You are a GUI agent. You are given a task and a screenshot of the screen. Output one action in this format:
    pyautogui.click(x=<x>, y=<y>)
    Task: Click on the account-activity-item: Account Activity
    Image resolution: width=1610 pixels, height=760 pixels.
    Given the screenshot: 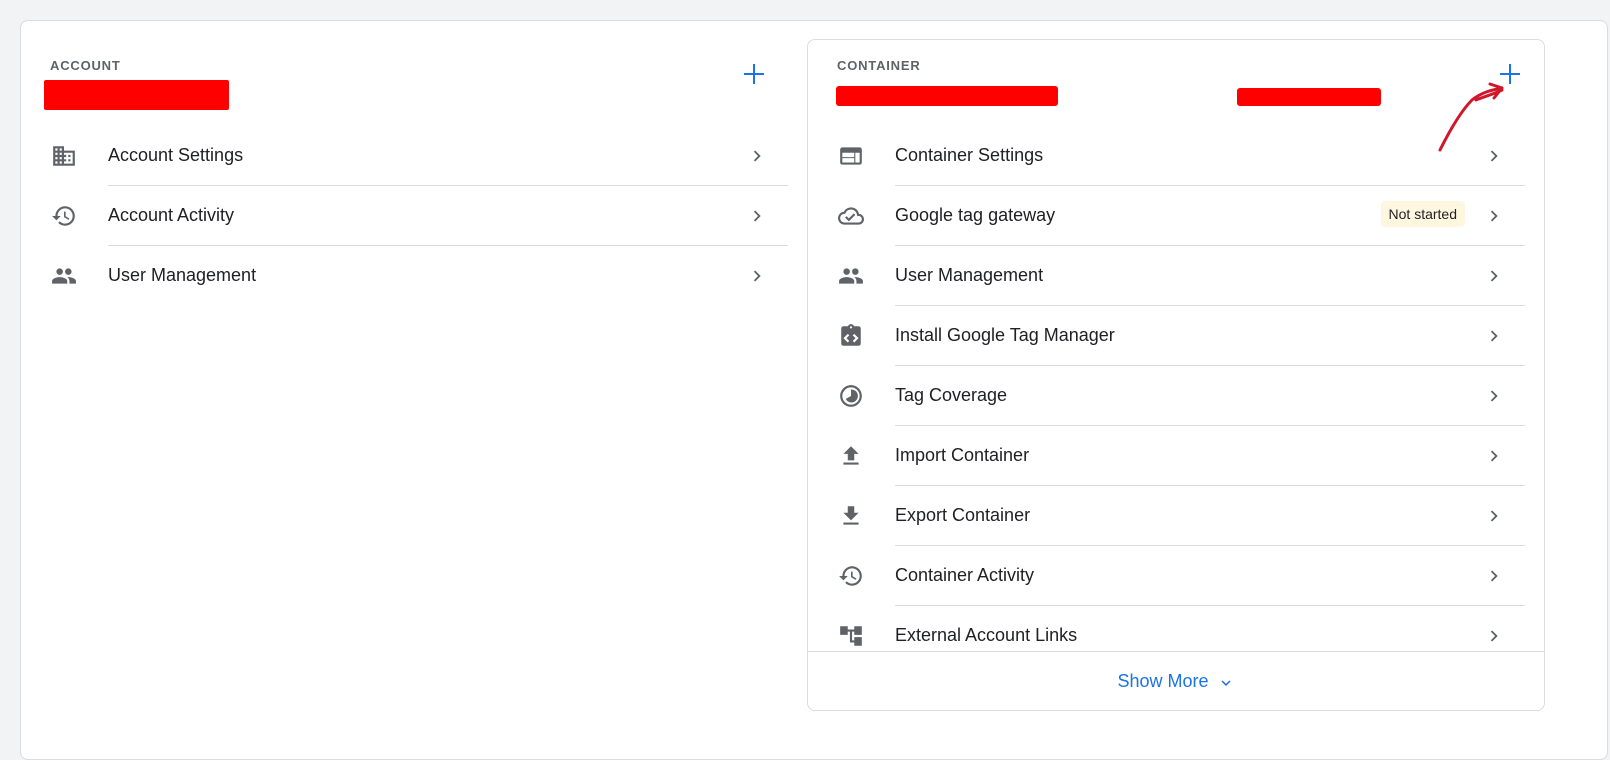 What is the action you would take?
    pyautogui.click(x=419, y=216)
    